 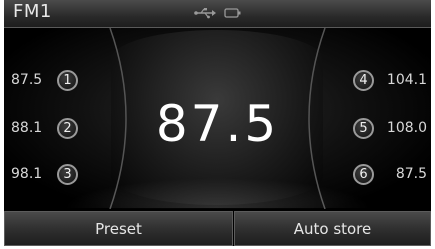 What do you see at coordinates (406, 80) in the screenshot?
I see `preset-frequency: 104.1` at bounding box center [406, 80].